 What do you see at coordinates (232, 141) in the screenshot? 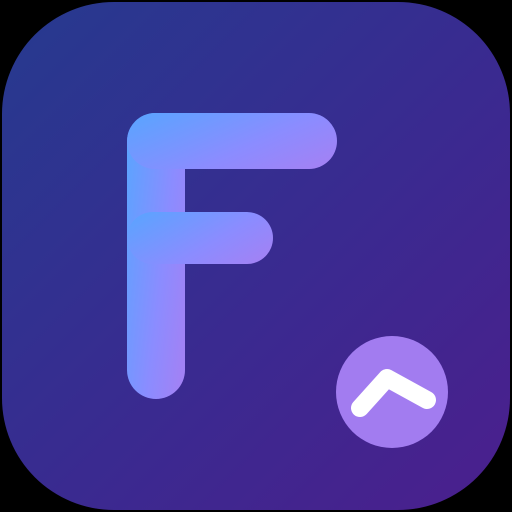
I see `letter-f-top-bar` at bounding box center [232, 141].